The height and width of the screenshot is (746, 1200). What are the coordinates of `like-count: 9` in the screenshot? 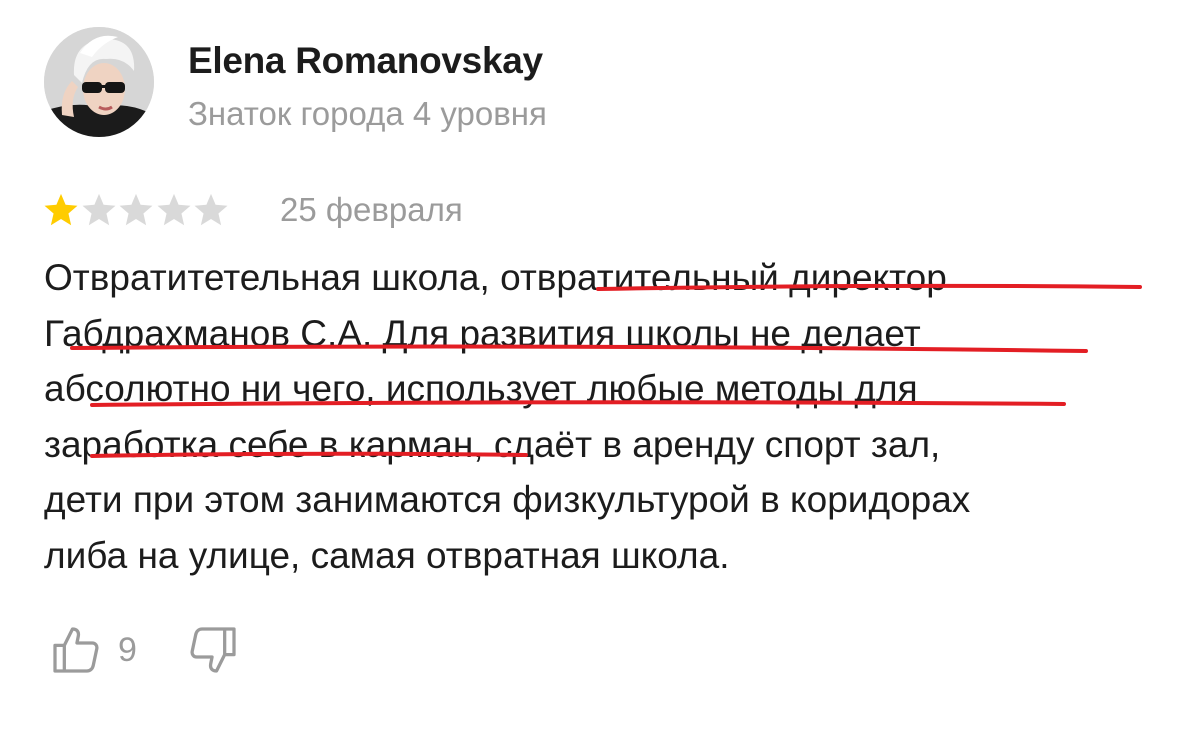 It's located at (127, 649).